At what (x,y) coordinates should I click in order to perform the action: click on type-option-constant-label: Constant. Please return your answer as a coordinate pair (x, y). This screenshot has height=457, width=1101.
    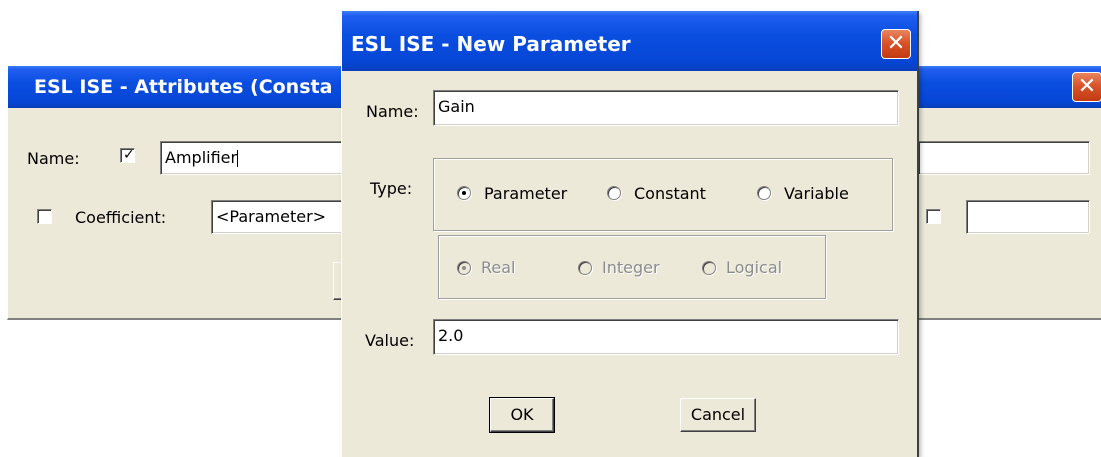
    Looking at the image, I should click on (670, 193).